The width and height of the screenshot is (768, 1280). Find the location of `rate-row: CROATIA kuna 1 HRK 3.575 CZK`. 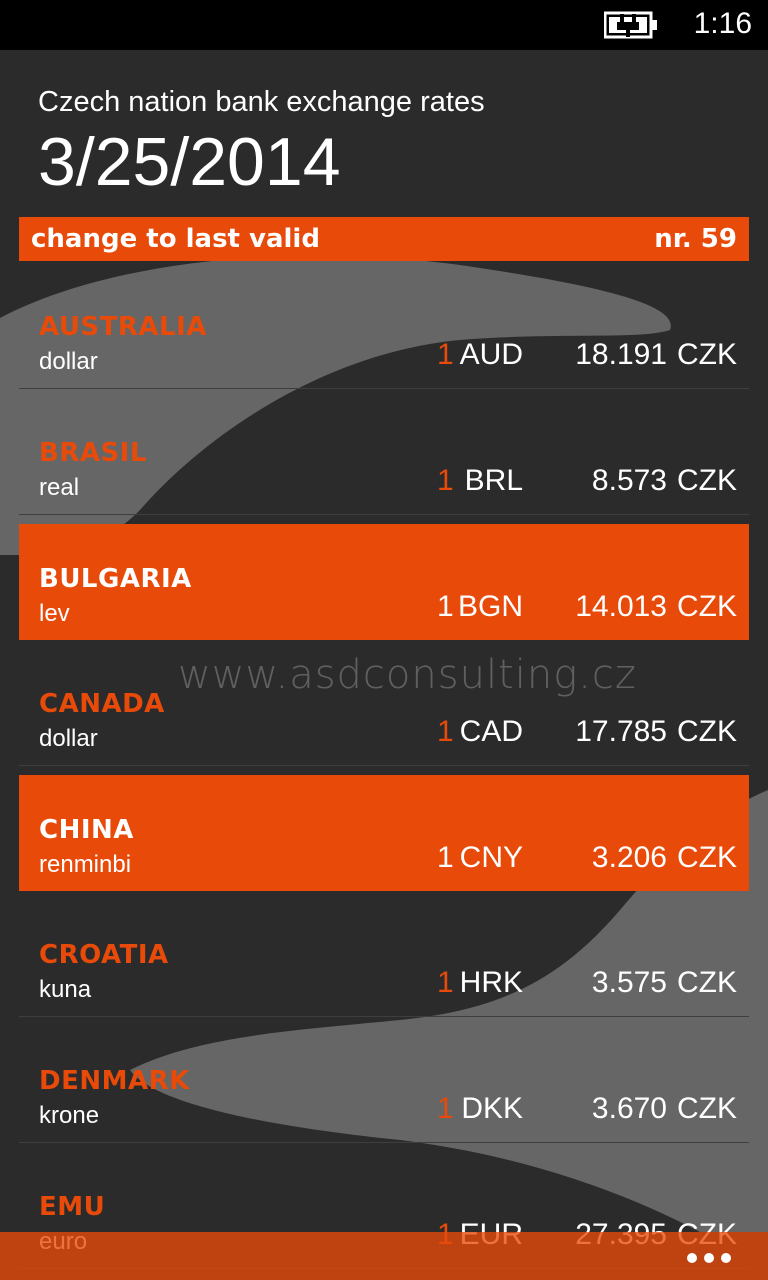

rate-row: CROATIA kuna 1 HRK 3.575 CZK is located at coordinates (384, 958).